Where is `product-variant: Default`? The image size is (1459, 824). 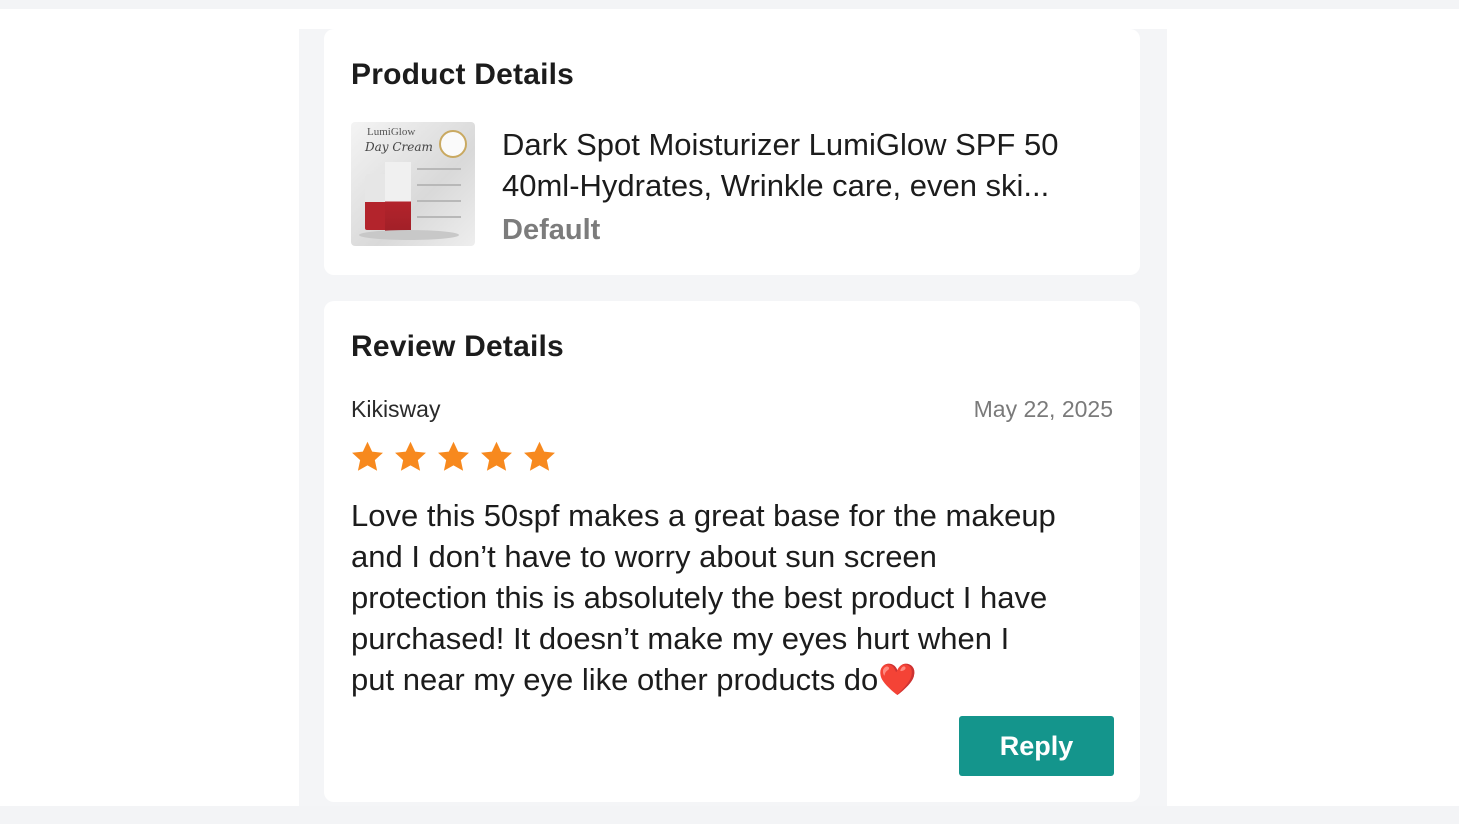
product-variant: Default is located at coordinates (551, 230).